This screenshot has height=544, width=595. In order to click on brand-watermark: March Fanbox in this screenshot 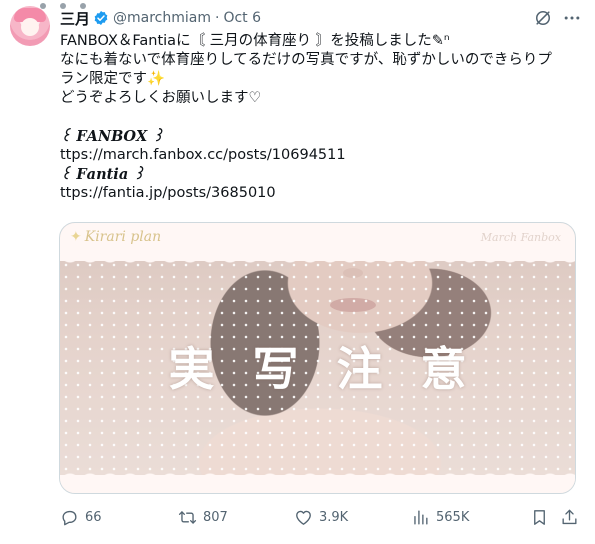, I will do `click(520, 237)`.